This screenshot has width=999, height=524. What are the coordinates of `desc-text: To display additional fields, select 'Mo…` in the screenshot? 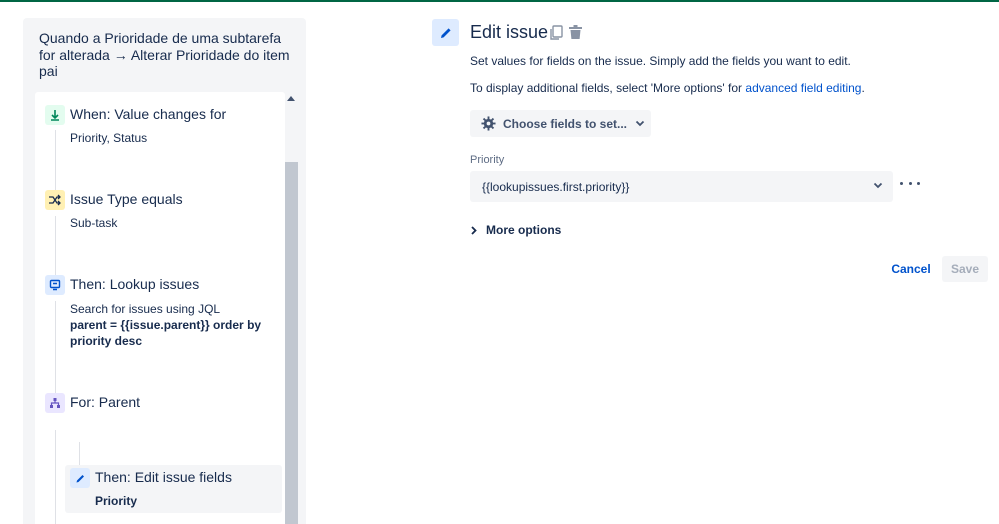 It's located at (608, 88).